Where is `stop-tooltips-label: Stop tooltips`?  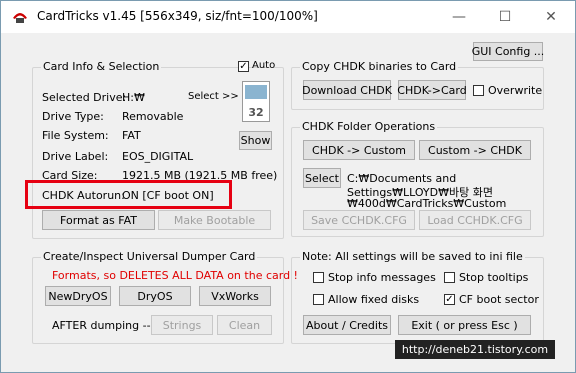
stop-tooltips-label: Stop tooltips is located at coordinates (494, 277).